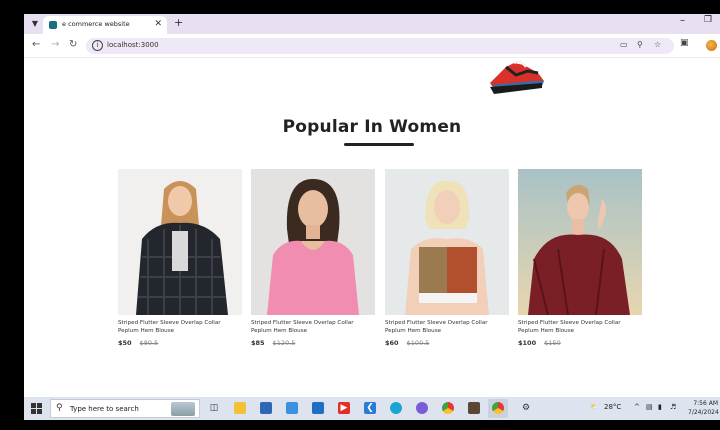  What do you see at coordinates (344, 408) in the screenshot?
I see `youtube-icon: ▶` at bounding box center [344, 408].